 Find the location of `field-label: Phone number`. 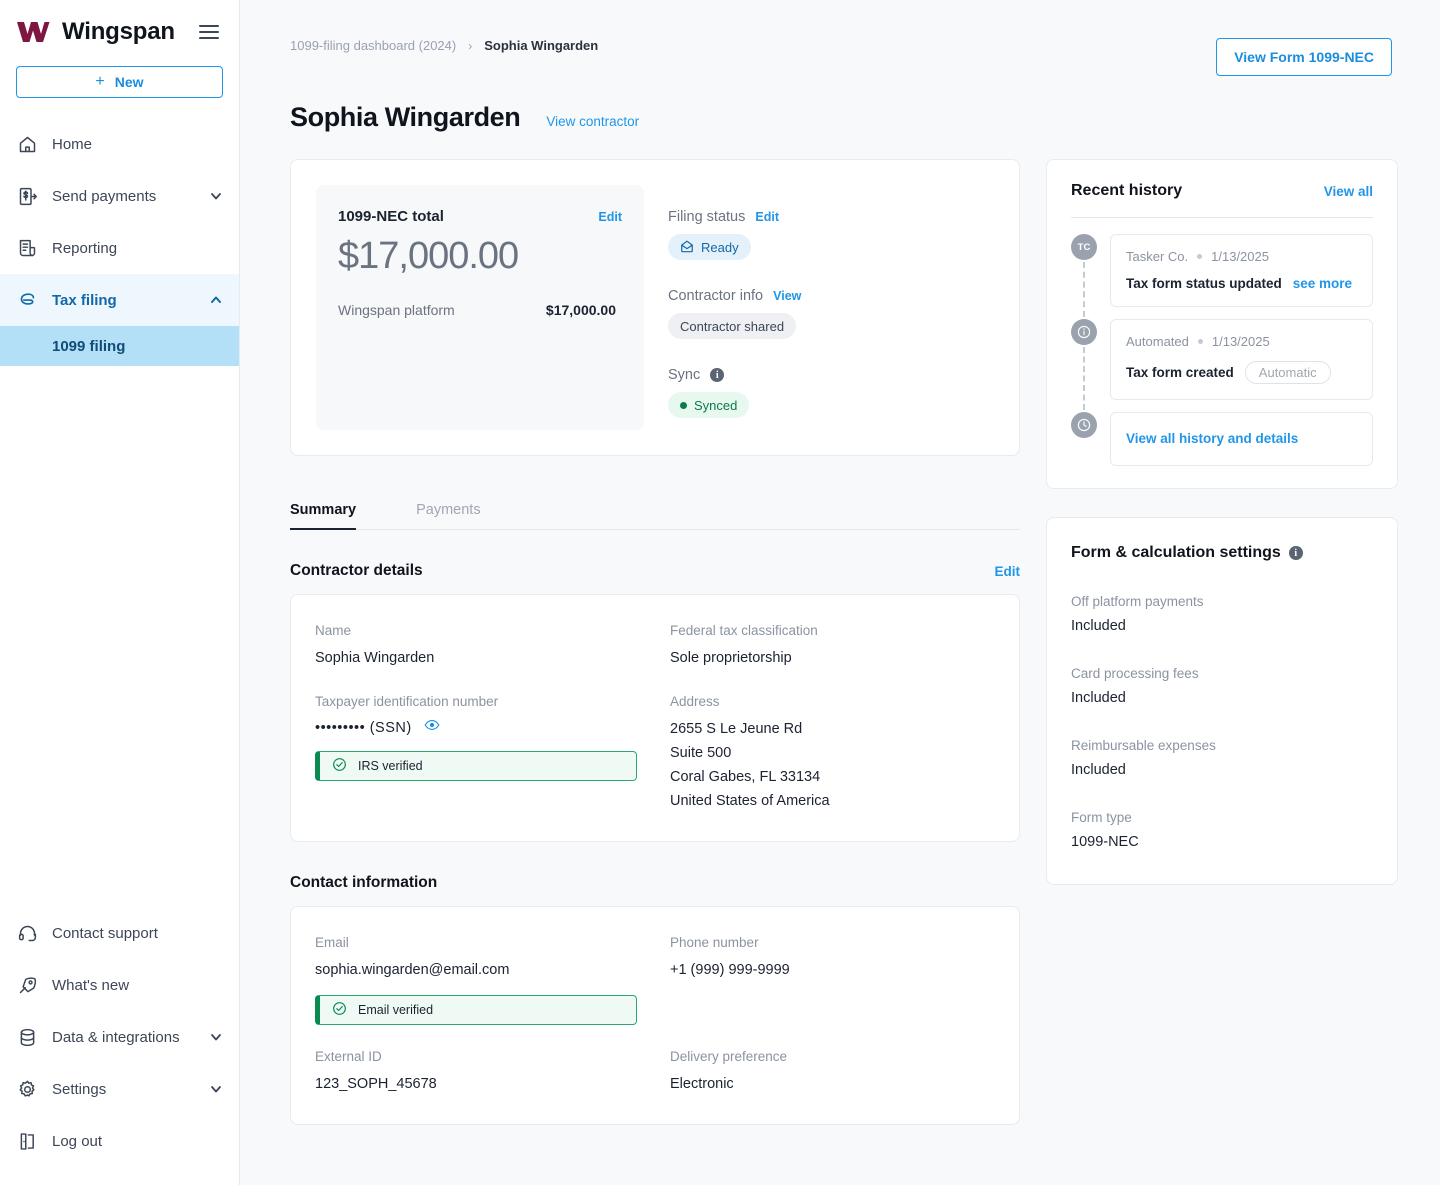

field-label: Phone number is located at coordinates (714, 942).